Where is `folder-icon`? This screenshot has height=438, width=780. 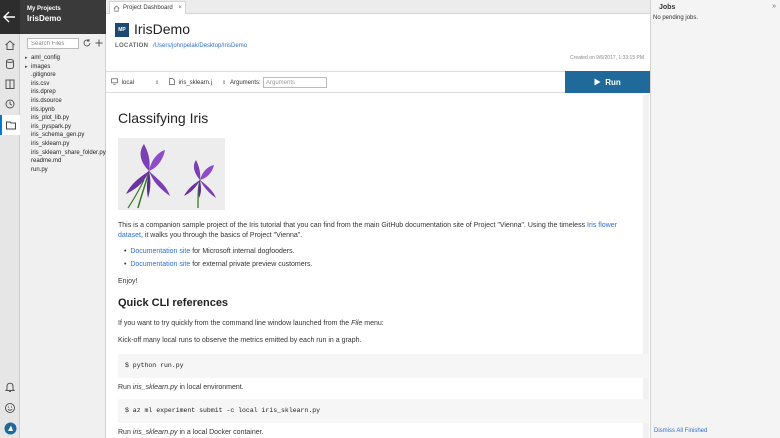 folder-icon is located at coordinates (11, 125).